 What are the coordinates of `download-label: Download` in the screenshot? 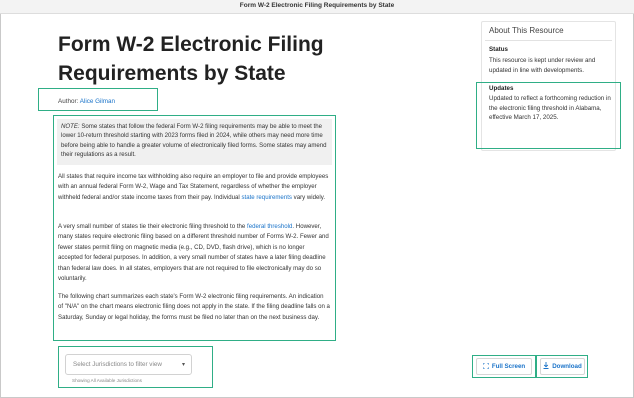 It's located at (567, 366).